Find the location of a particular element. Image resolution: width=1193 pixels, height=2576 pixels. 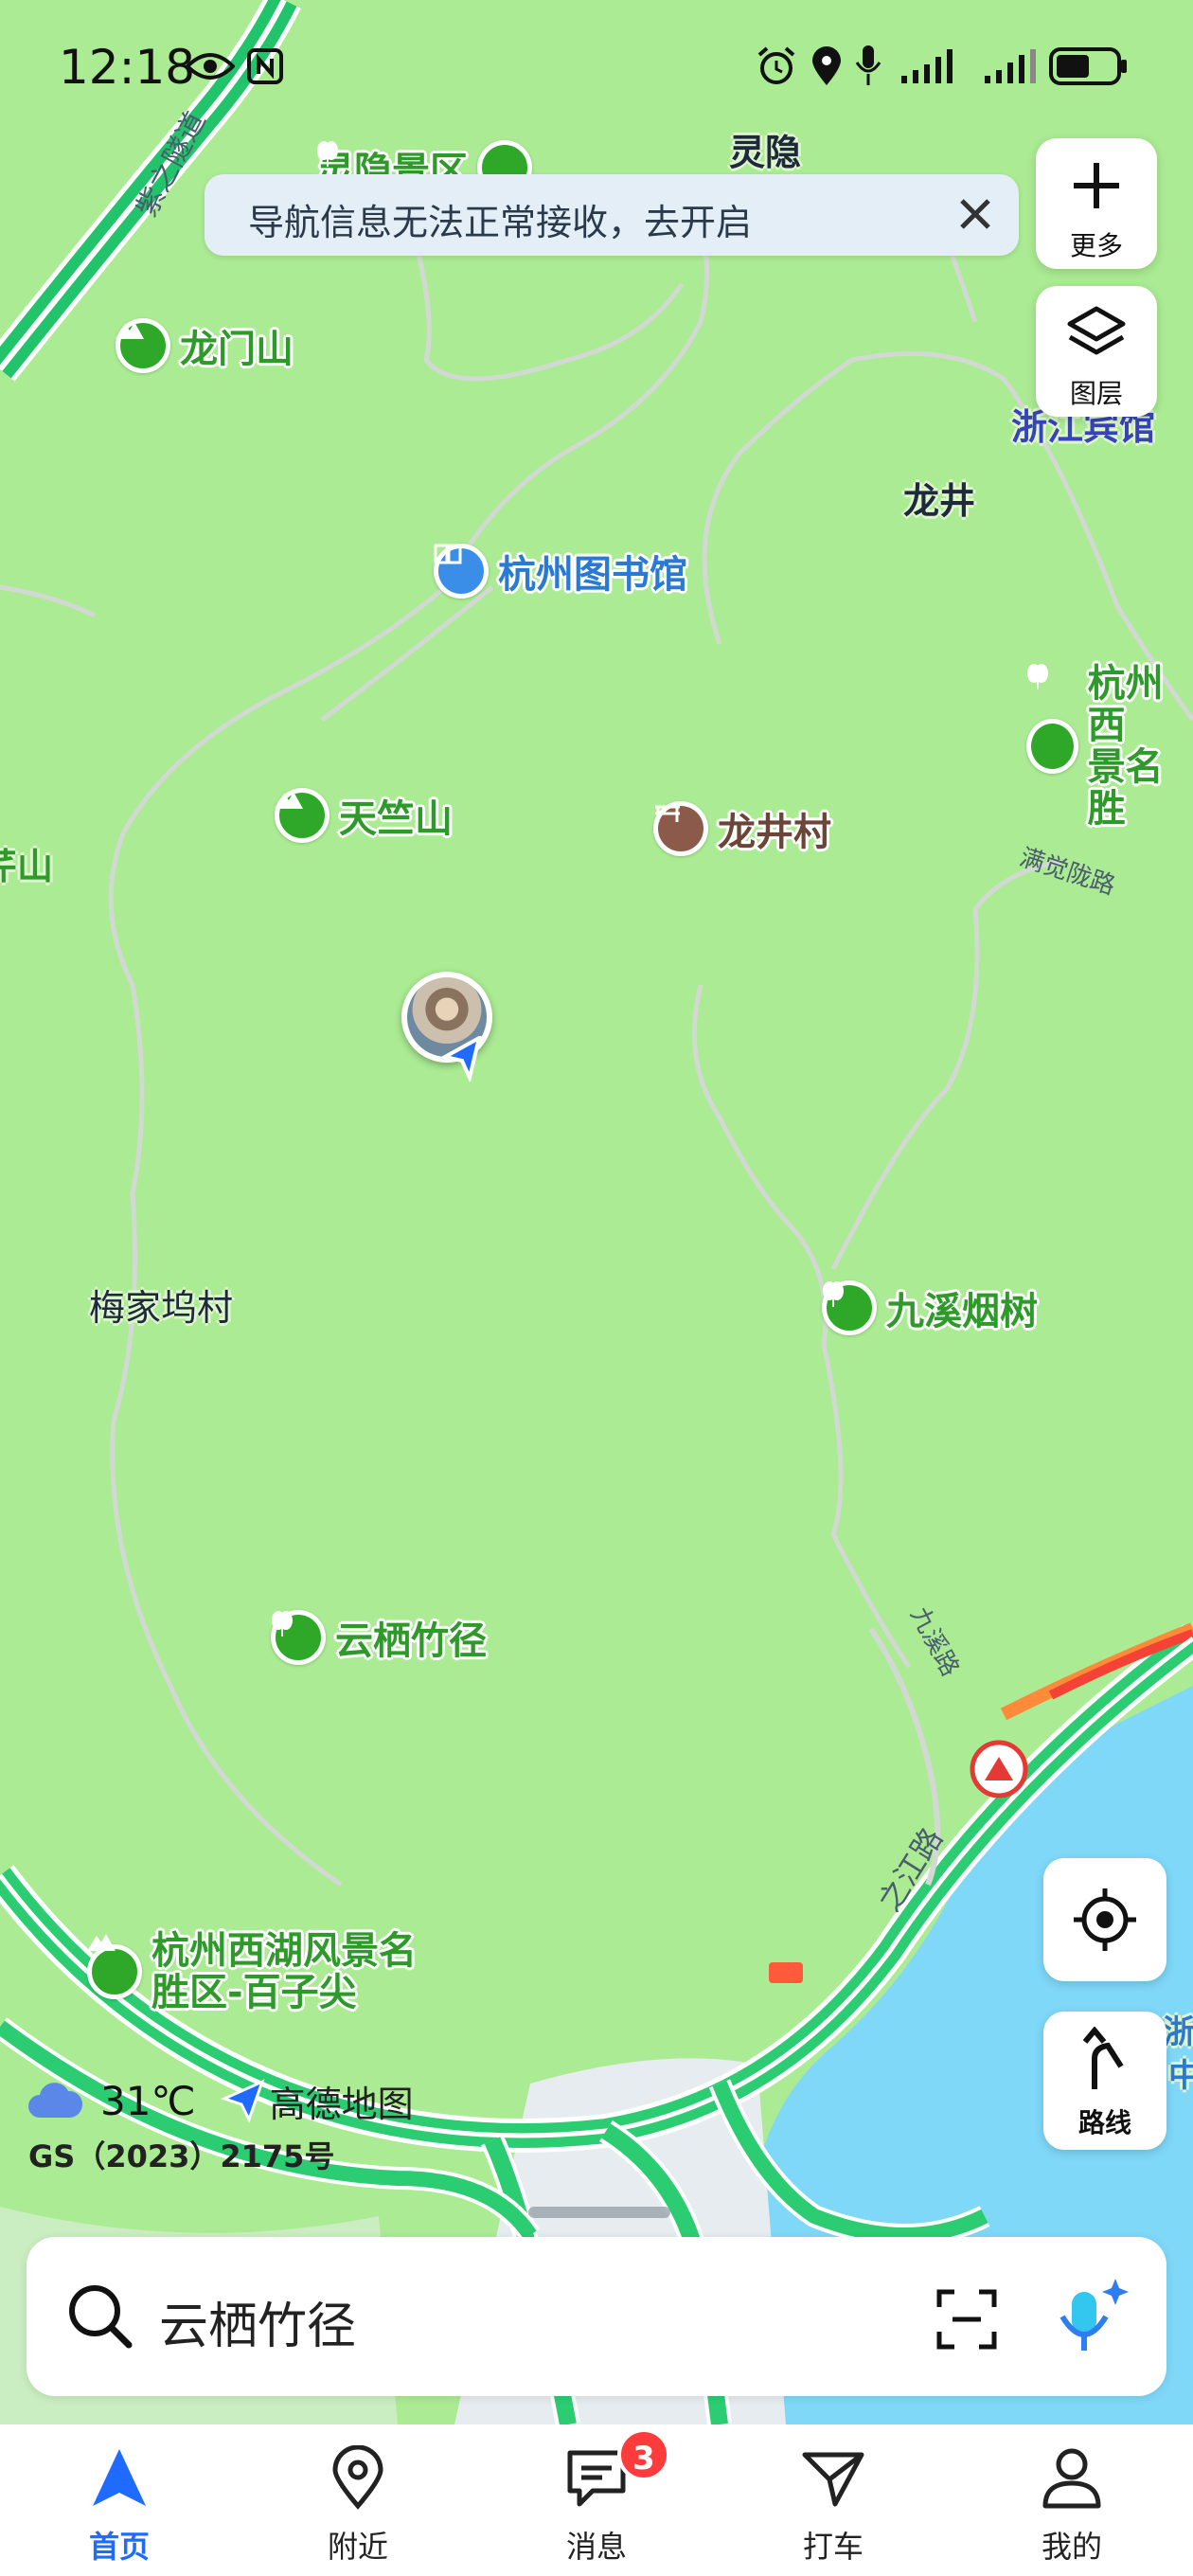

locate-crosshair-icon is located at coordinates (1105, 1919).